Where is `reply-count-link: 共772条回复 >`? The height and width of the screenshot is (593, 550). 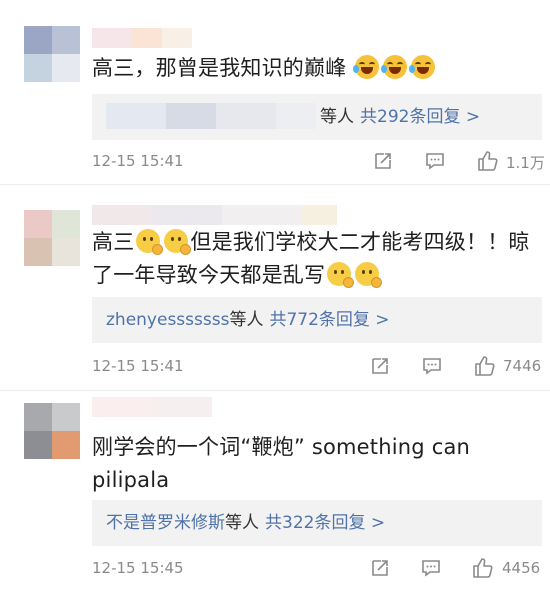 reply-count-link: 共772条回复 > is located at coordinates (329, 320).